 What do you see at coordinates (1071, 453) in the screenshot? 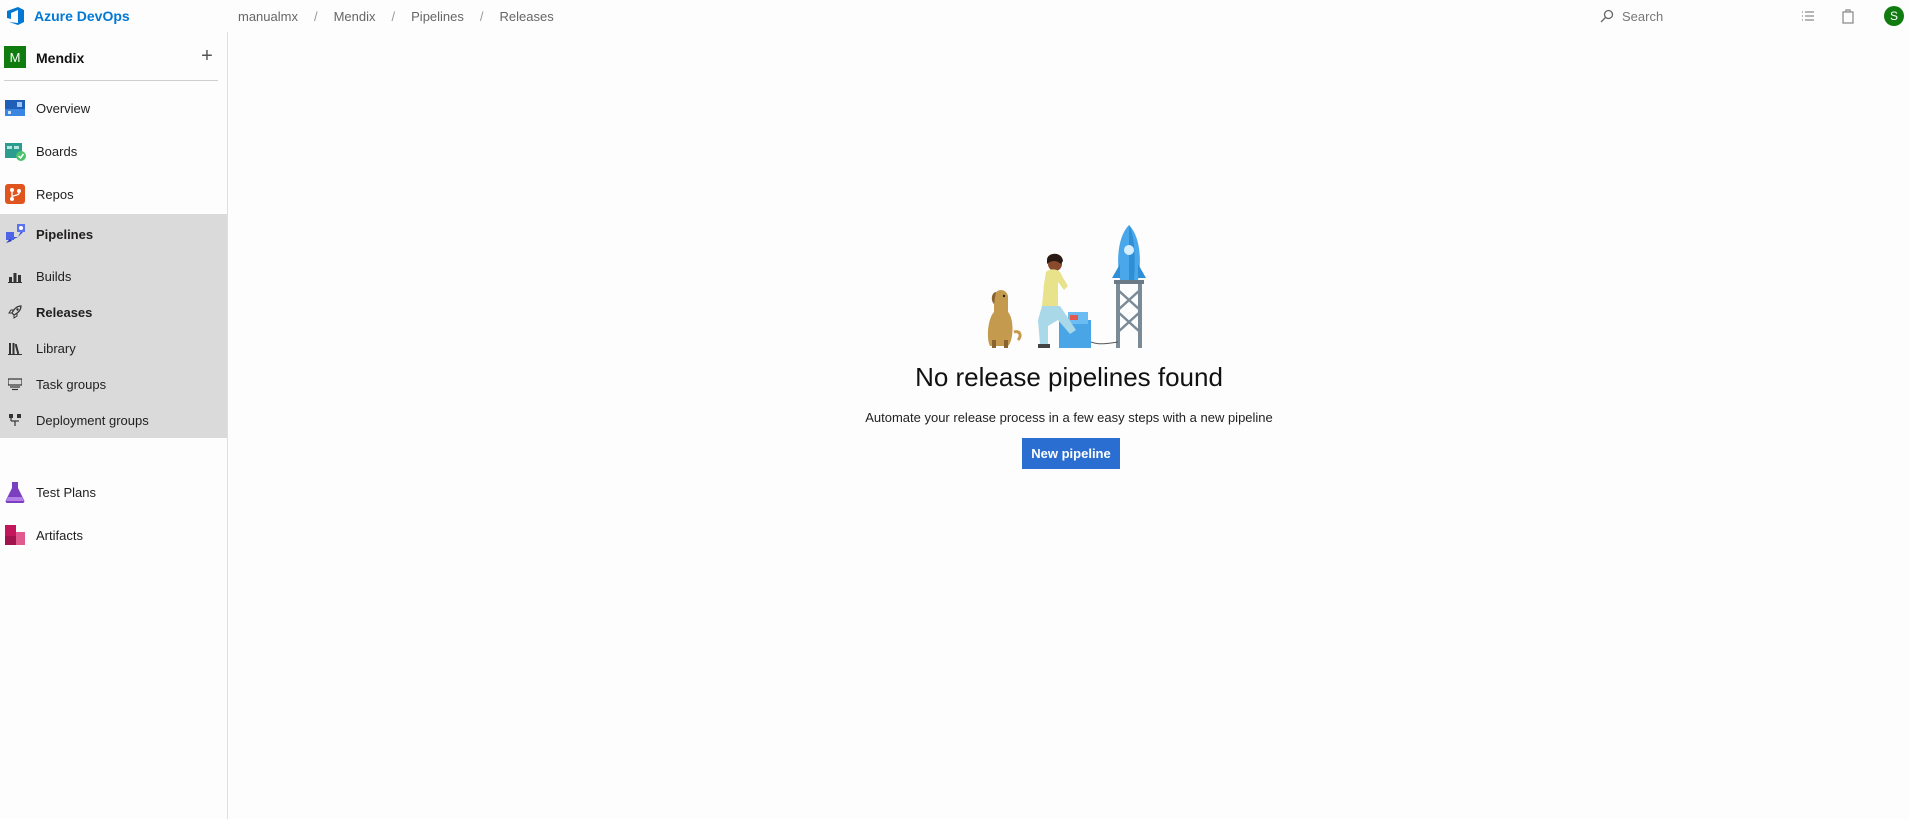
I see `new-pipeline-button: New pipeline` at bounding box center [1071, 453].